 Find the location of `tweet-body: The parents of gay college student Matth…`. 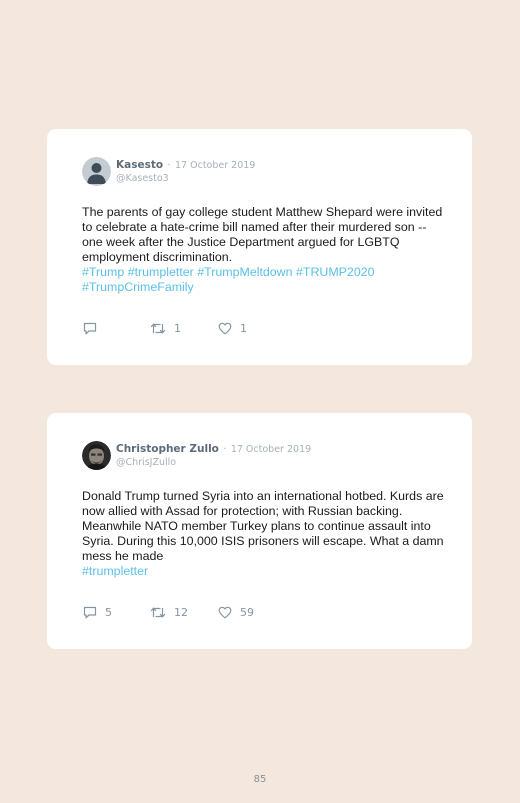

tweet-body: The parents of gay college student Matth… is located at coordinates (264, 250).